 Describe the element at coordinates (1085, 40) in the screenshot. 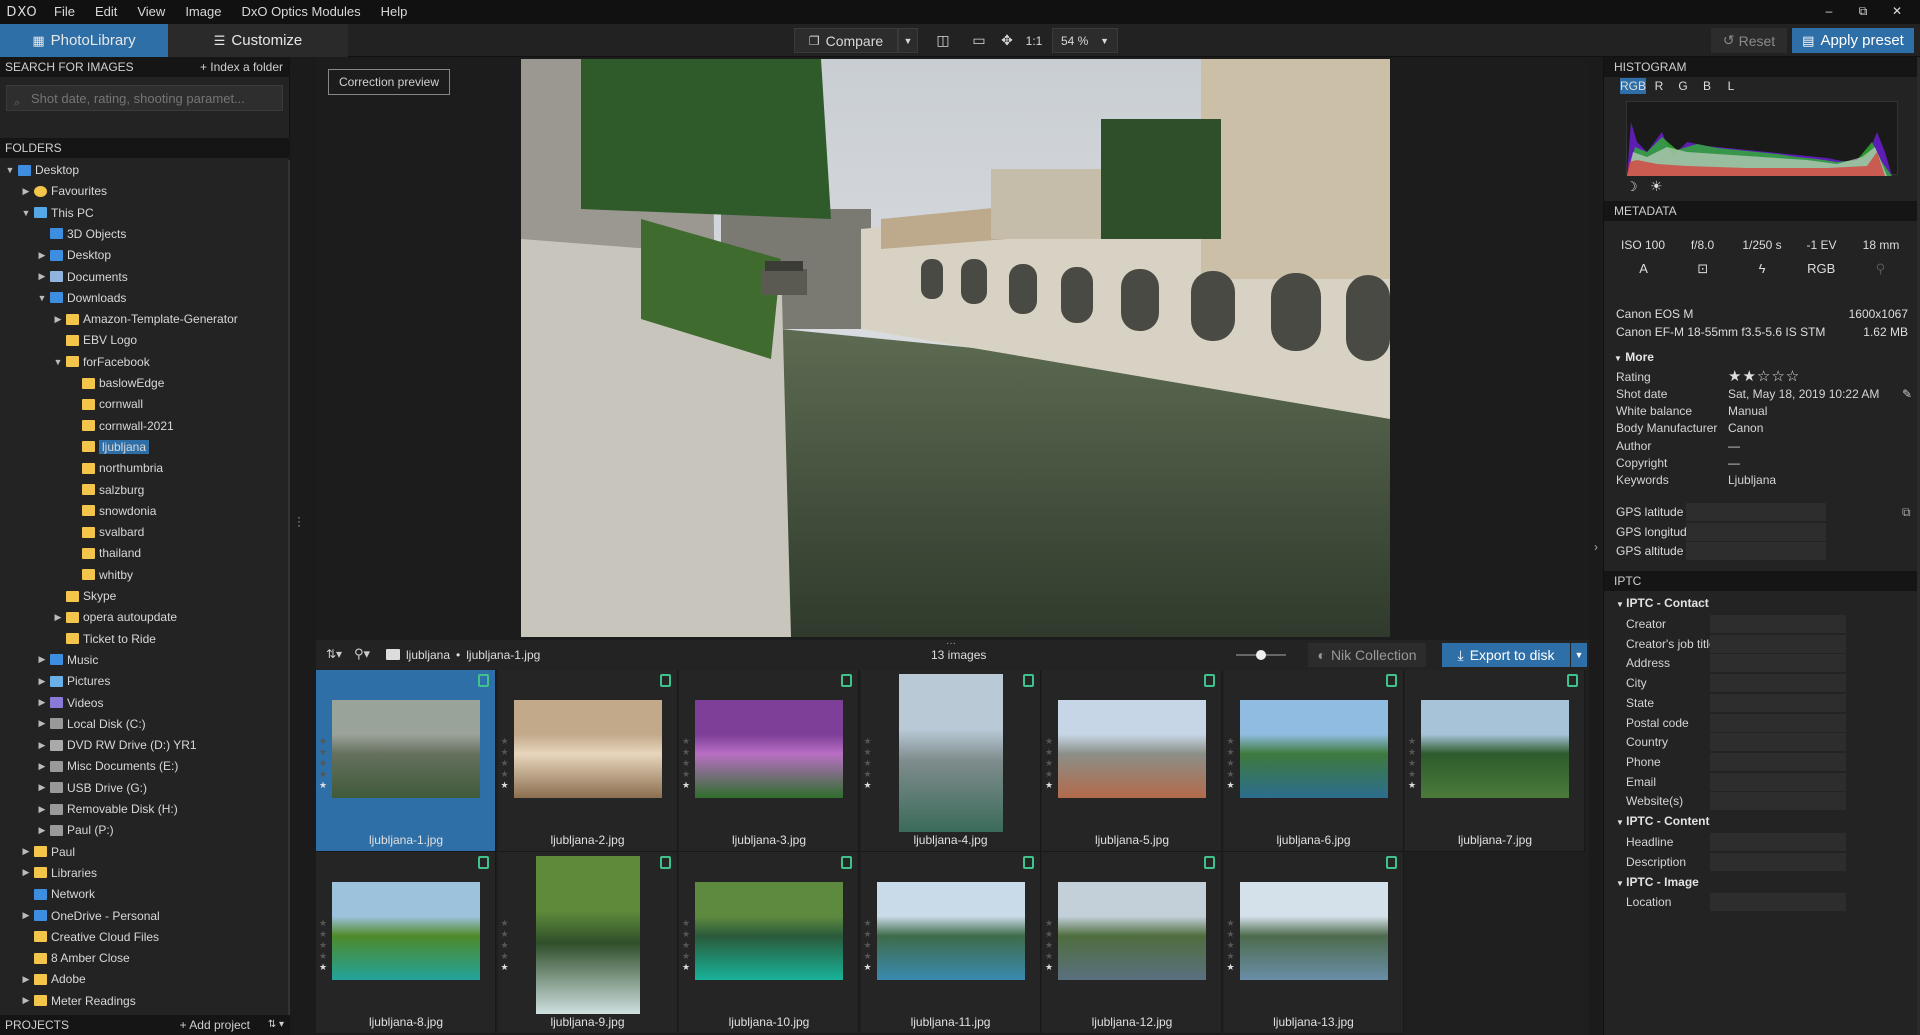

I see `zoom-select: 54 % ▼` at that location.